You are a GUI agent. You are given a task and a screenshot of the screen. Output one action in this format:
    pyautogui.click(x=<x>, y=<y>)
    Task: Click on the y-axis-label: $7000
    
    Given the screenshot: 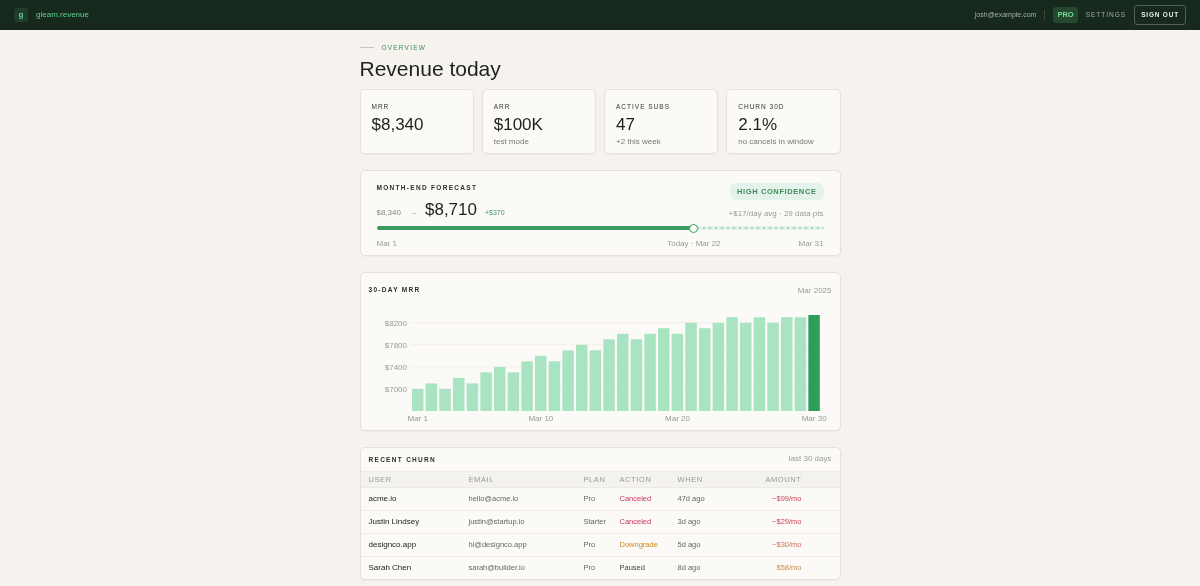 What is the action you would take?
    pyautogui.click(x=395, y=389)
    